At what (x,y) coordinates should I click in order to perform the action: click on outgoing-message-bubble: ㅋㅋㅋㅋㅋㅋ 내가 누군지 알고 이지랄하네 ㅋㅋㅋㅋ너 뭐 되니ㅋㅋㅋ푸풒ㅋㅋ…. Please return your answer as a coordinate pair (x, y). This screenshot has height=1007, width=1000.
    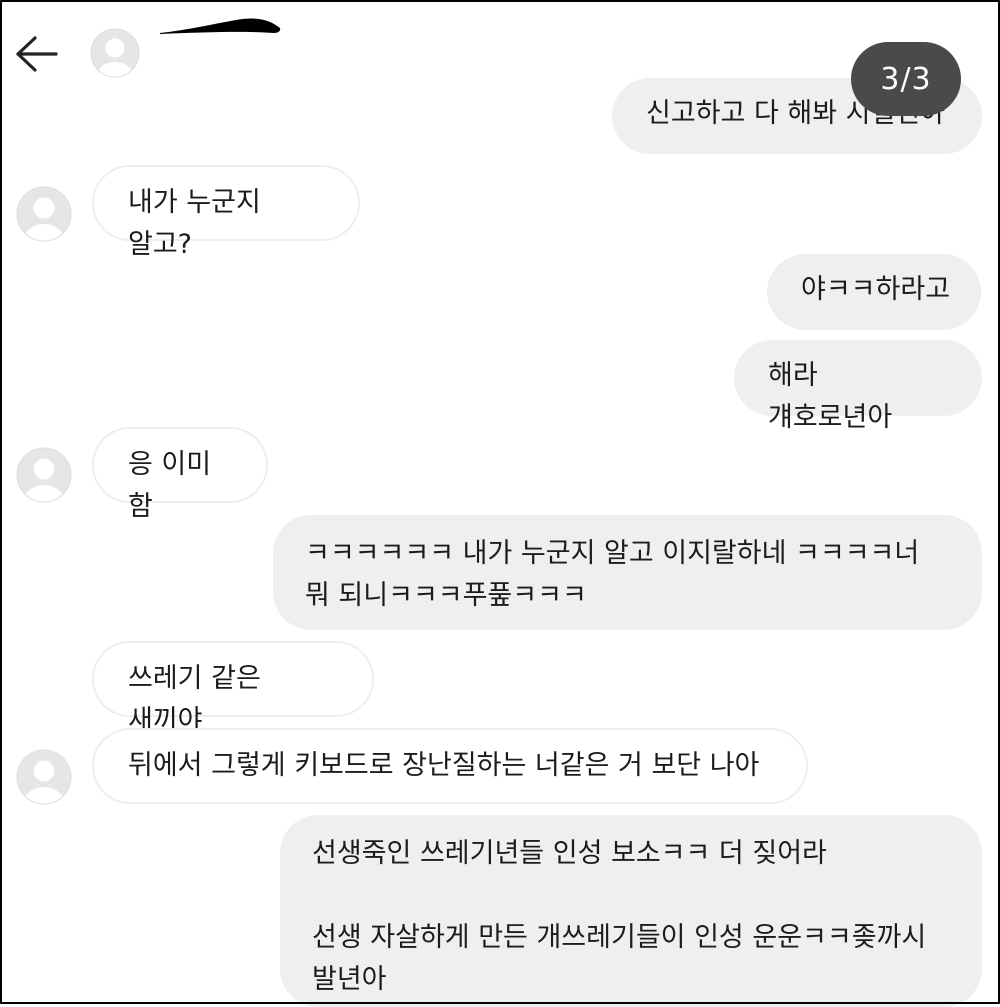
    Looking at the image, I should click on (627, 572).